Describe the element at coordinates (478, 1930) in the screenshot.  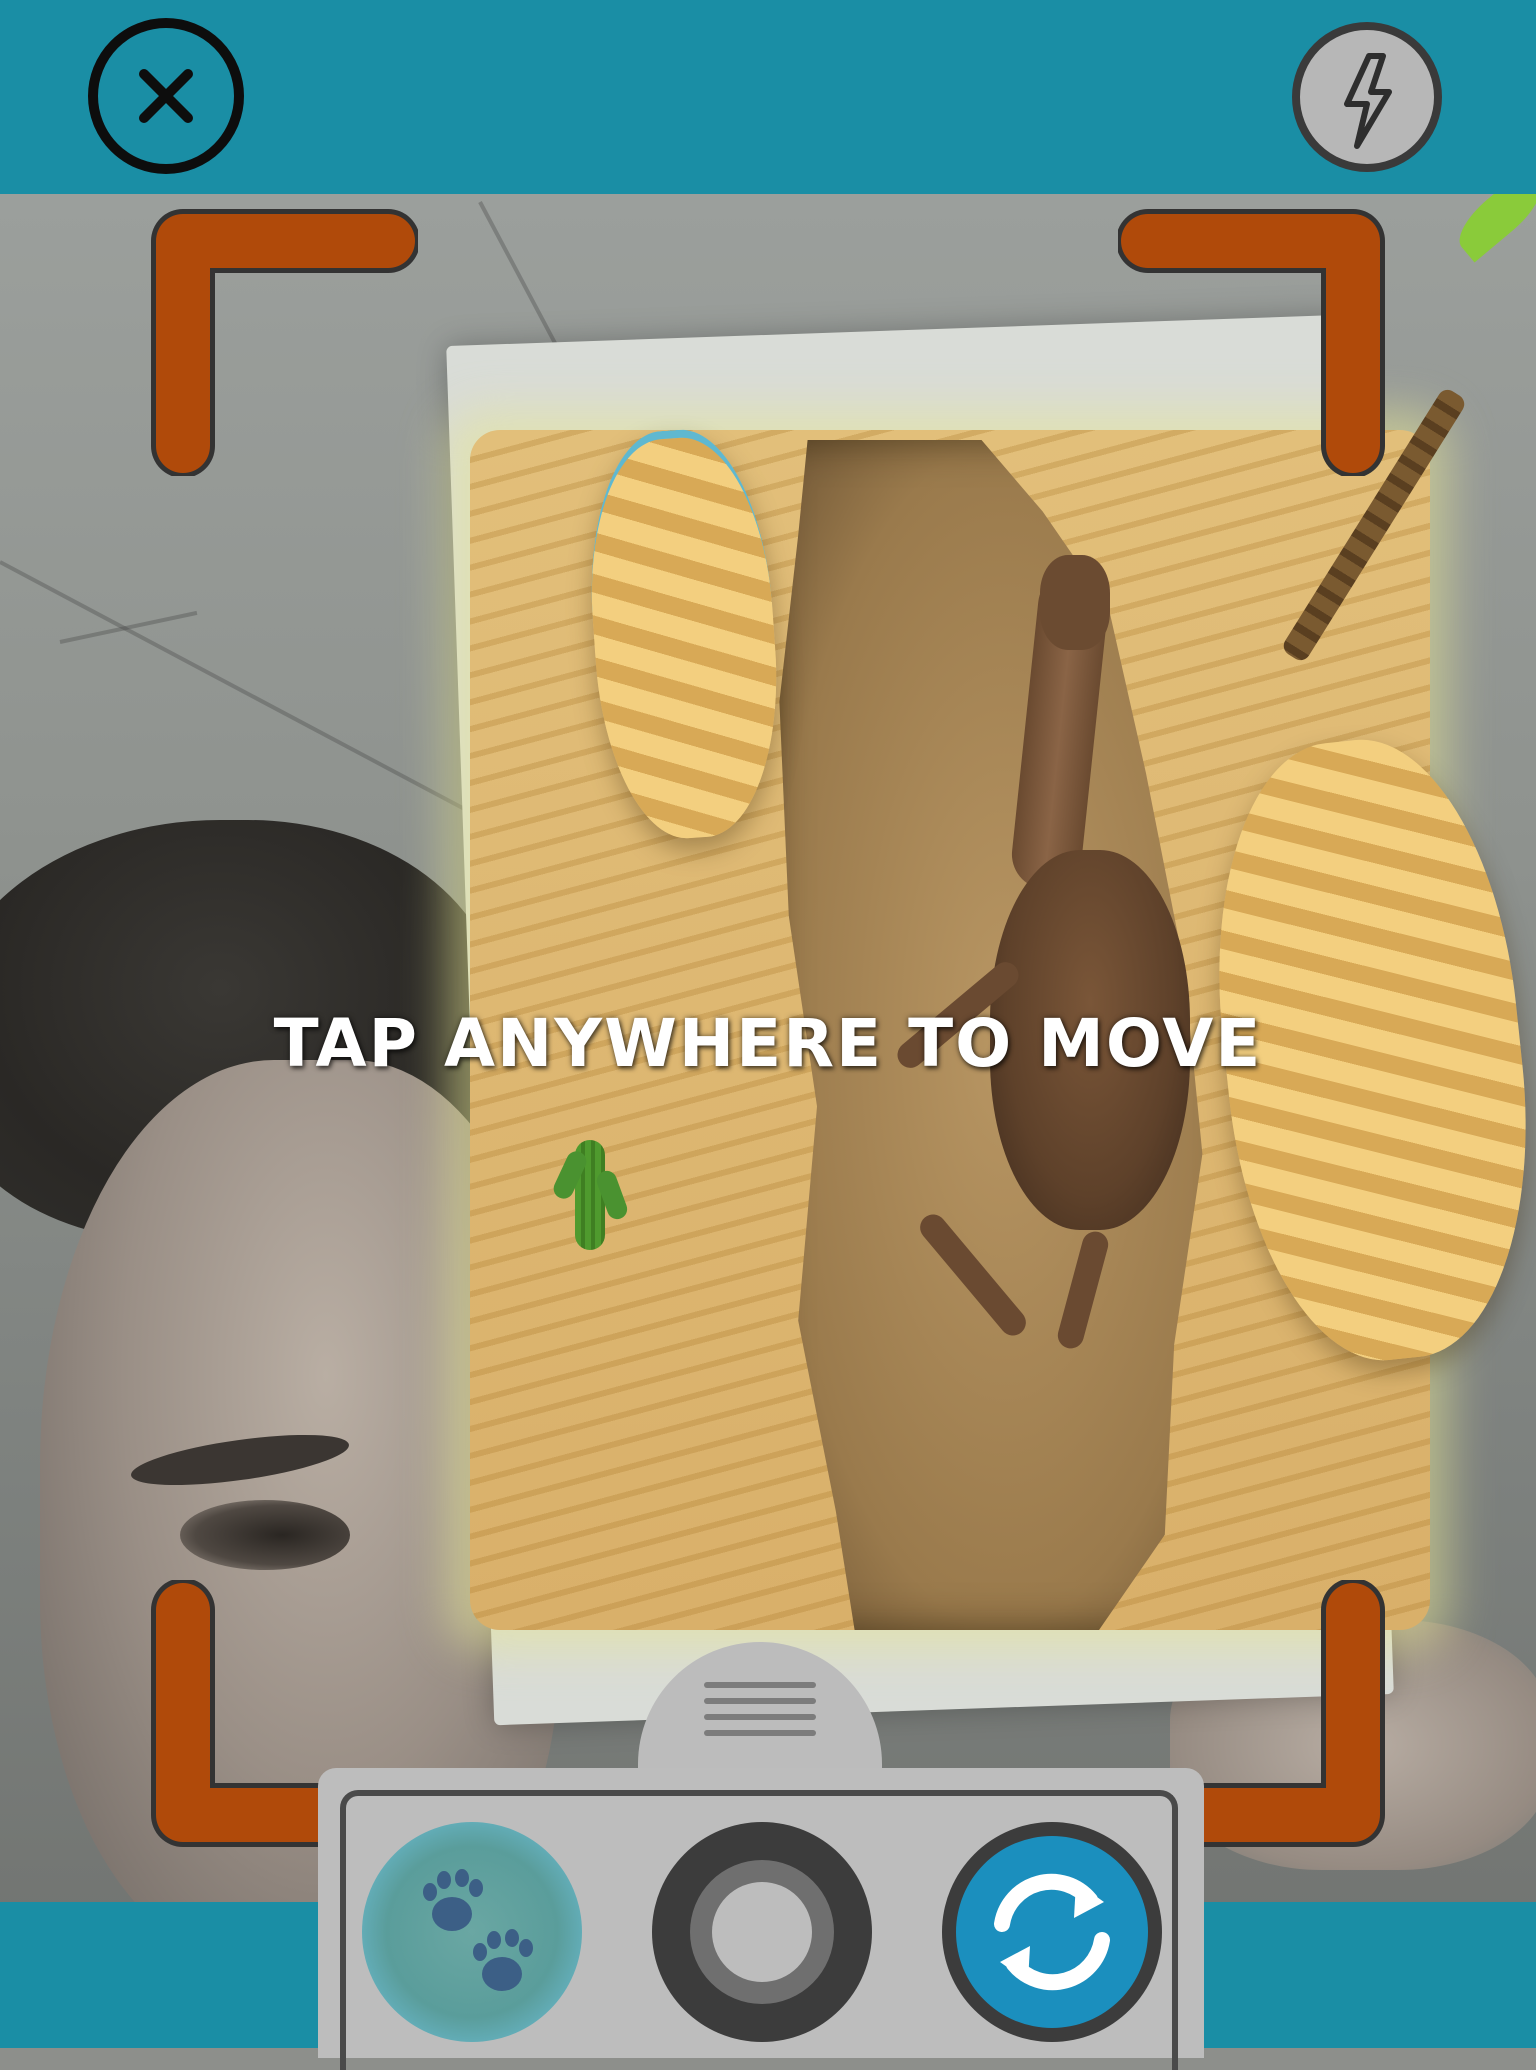
I see `paw-prints-icon` at that location.